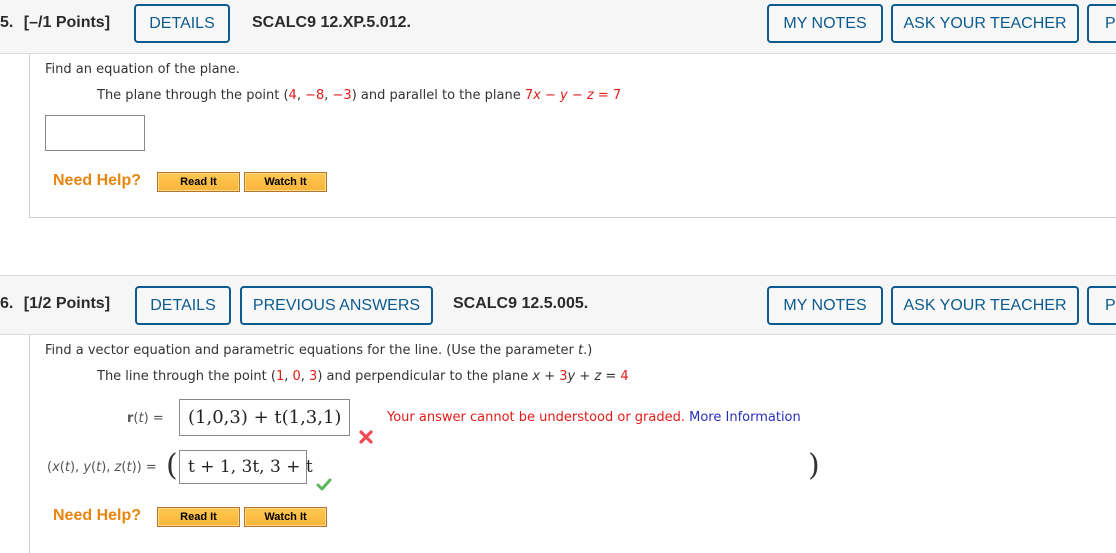  I want to click on correct-check-icon, so click(324, 484).